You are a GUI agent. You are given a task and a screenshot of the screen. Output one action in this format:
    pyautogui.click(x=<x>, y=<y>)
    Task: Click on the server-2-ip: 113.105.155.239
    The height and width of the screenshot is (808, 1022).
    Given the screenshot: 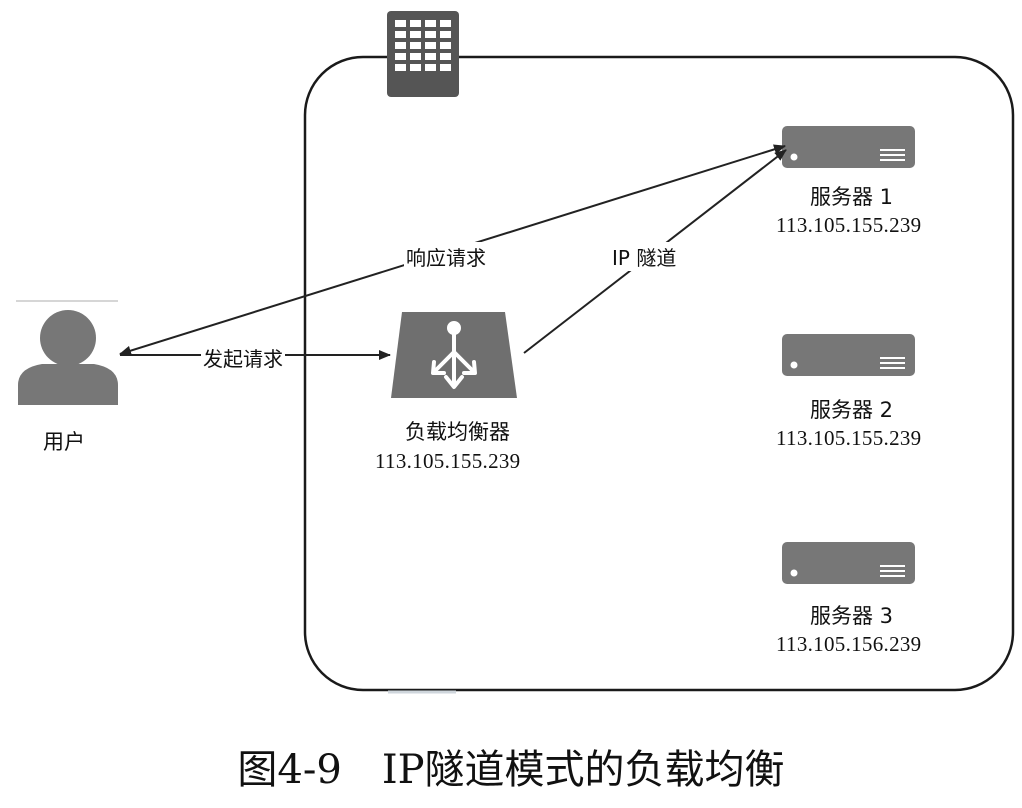 What is the action you would take?
    pyautogui.click(x=849, y=438)
    